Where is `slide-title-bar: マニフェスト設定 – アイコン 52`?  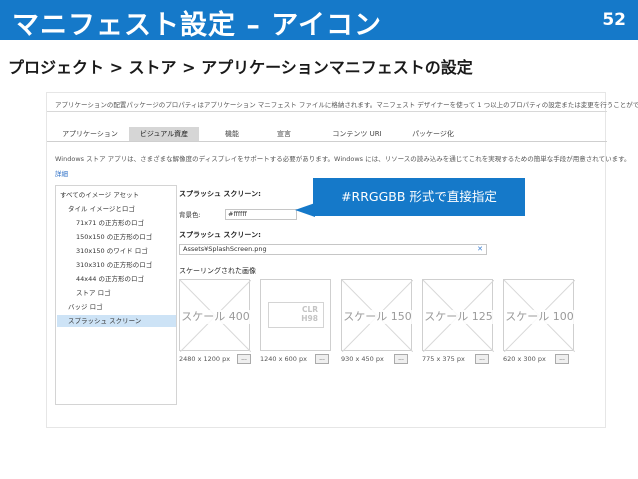 slide-title-bar: マニフェスト設定 – アイコン 52 is located at coordinates (319, 20).